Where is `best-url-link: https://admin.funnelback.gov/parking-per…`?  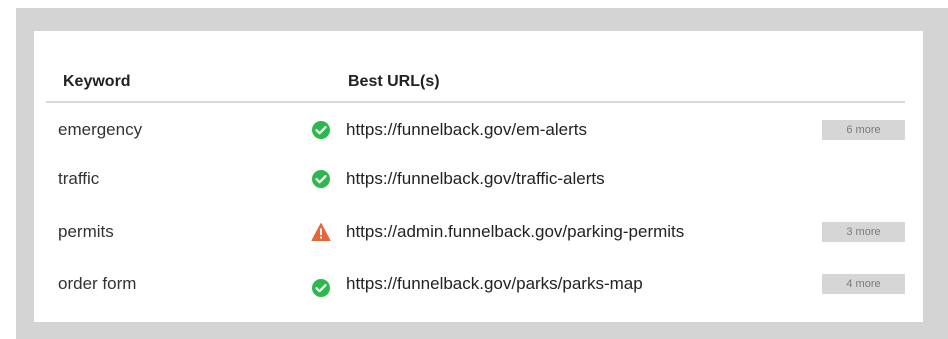
best-url-link: https://admin.funnelback.gov/parking-per… is located at coordinates (515, 232).